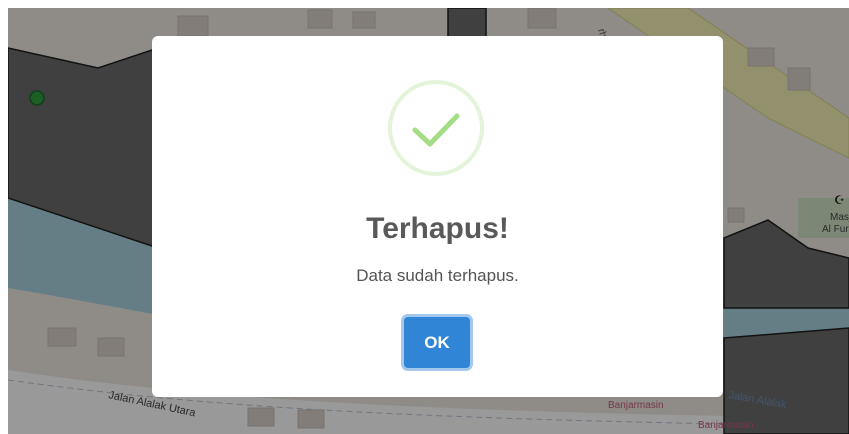 The height and width of the screenshot is (434, 849). I want to click on ok-button: OK, so click(437, 342).